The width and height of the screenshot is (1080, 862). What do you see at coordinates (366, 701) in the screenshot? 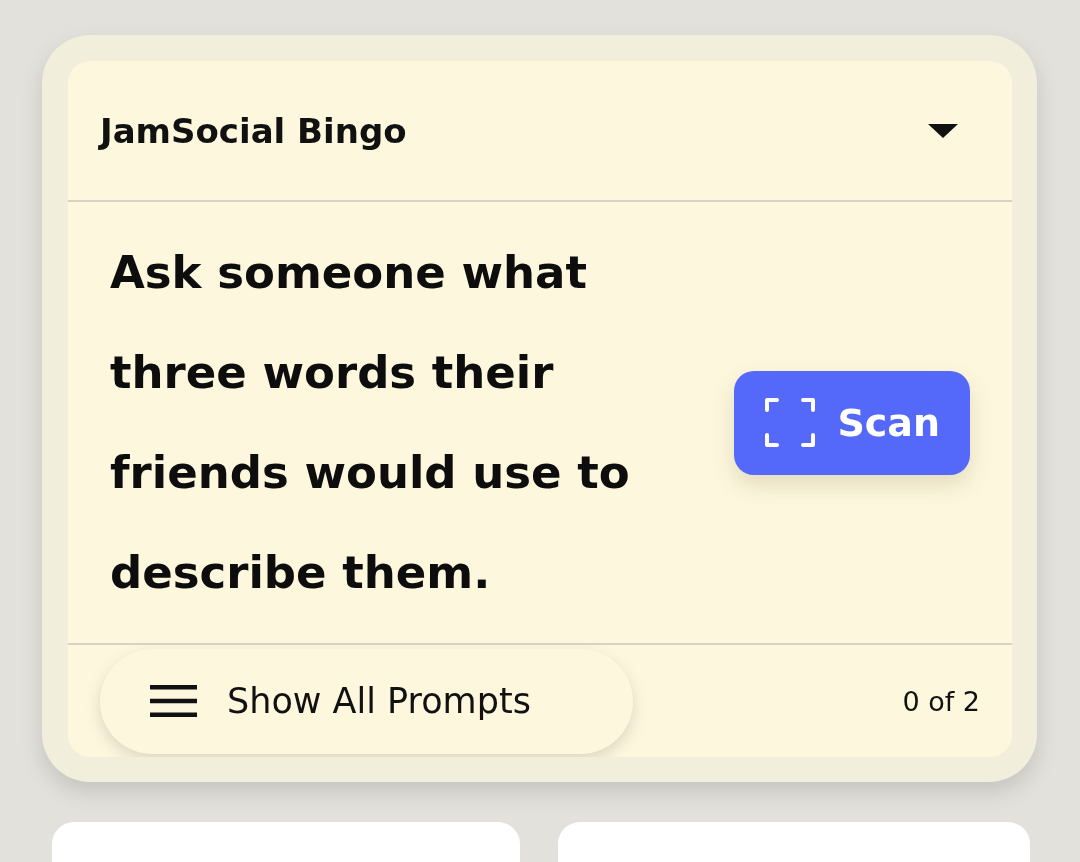
I see `show-all-prompts-button: Show All Prompts` at bounding box center [366, 701].